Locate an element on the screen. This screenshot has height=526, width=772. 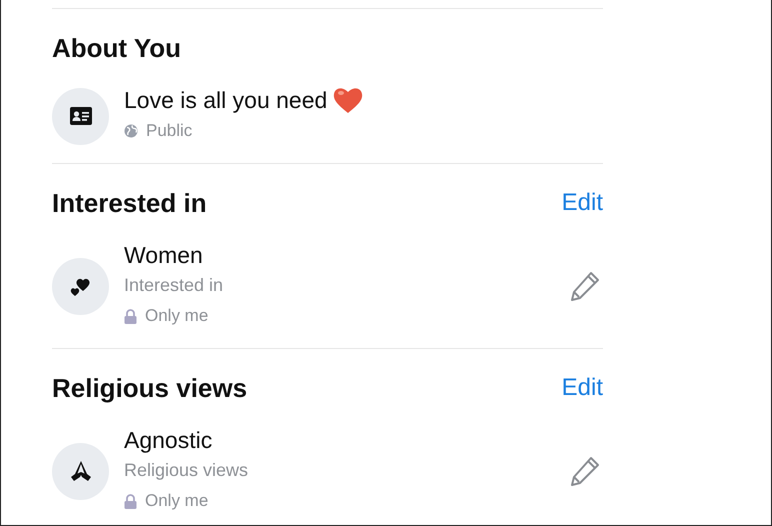
section-heading: Interested in is located at coordinates (129, 203).